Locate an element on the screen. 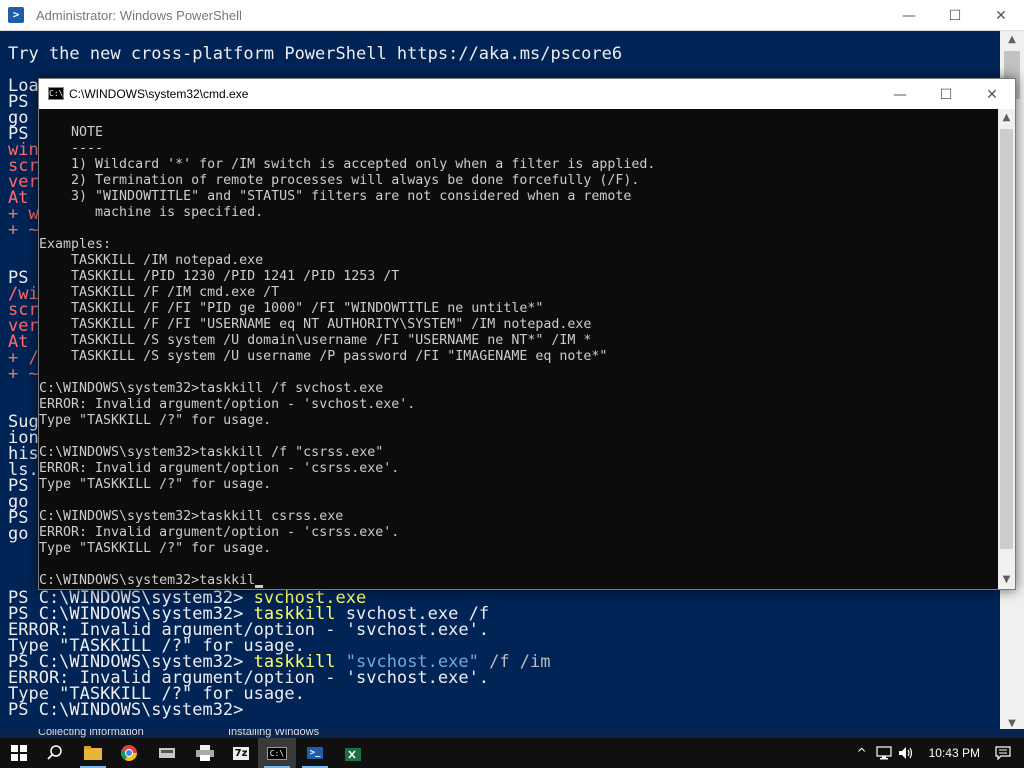  taskbar-app-drive is located at coordinates (167, 753).